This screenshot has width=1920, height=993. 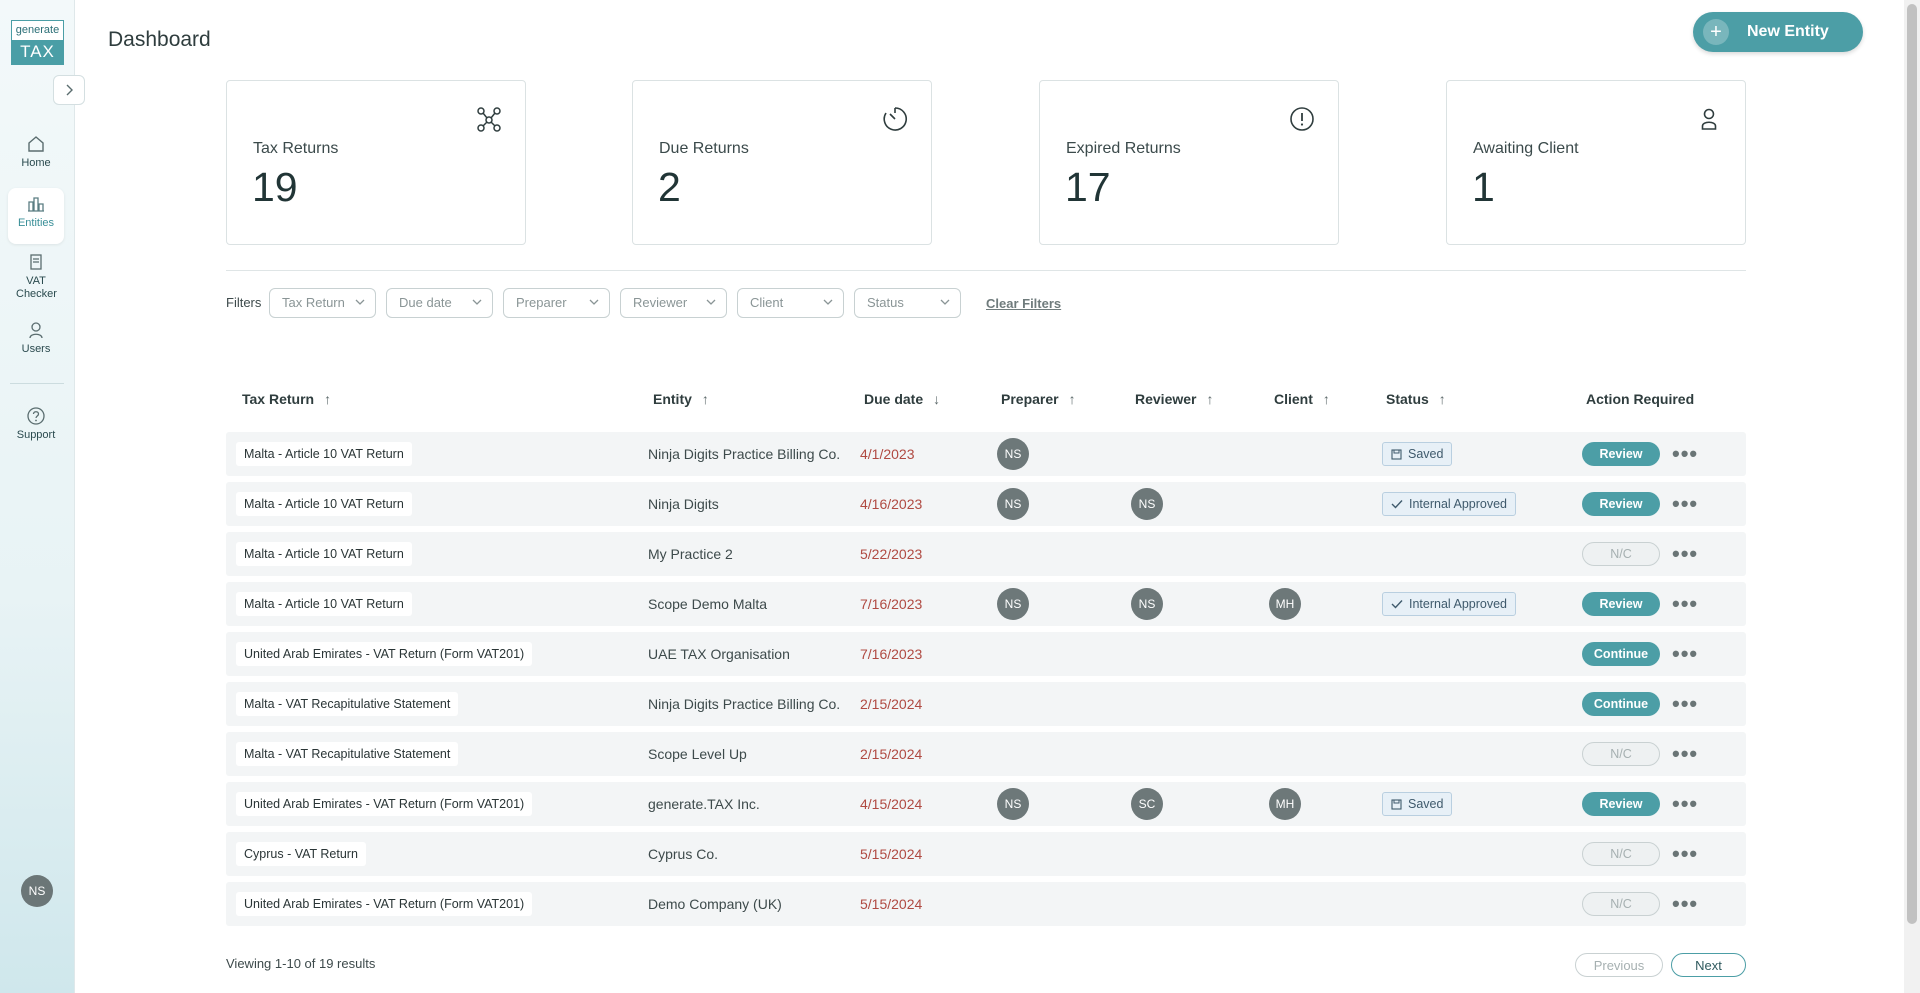 What do you see at coordinates (376, 162) in the screenshot?
I see `card-tax-returns: Tax Returns 19` at bounding box center [376, 162].